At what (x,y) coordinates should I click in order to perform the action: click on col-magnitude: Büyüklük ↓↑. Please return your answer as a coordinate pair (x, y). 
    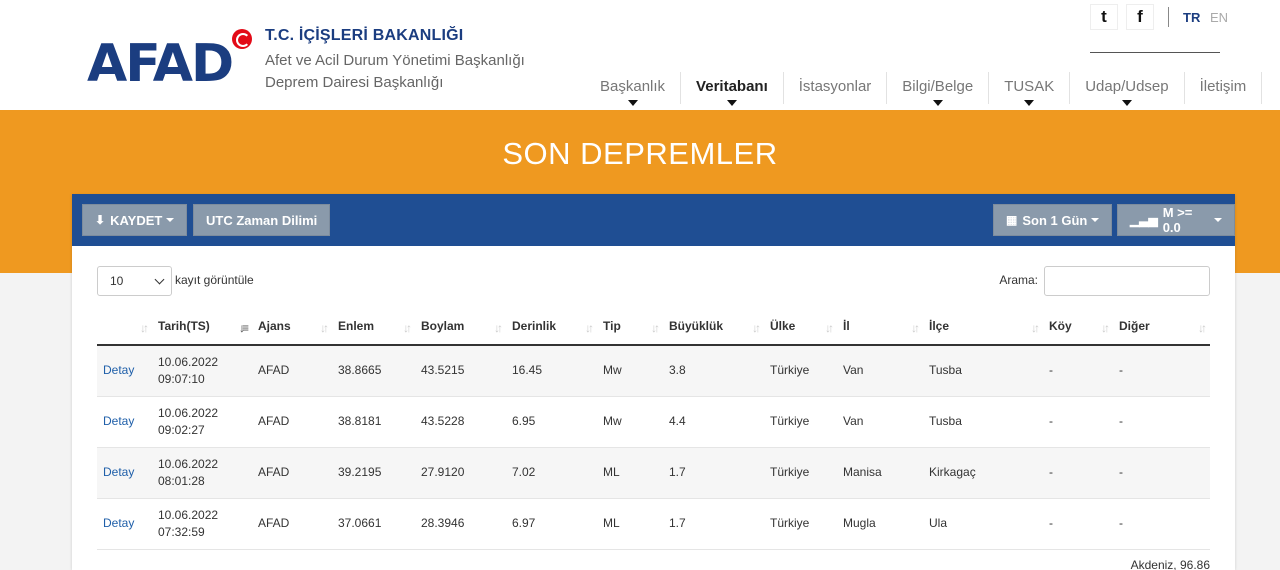
    Looking at the image, I should click on (713, 327).